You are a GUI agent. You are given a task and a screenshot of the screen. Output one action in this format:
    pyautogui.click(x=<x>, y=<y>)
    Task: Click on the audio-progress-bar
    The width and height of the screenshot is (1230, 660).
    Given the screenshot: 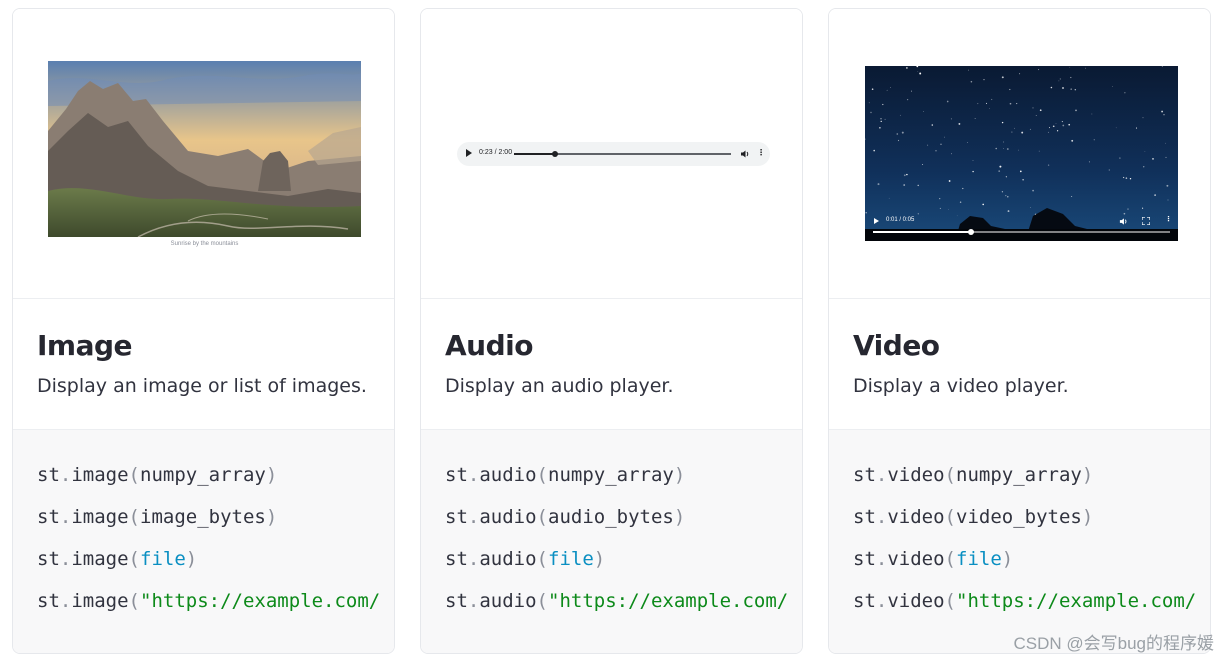 What is the action you would take?
    pyautogui.click(x=622, y=154)
    